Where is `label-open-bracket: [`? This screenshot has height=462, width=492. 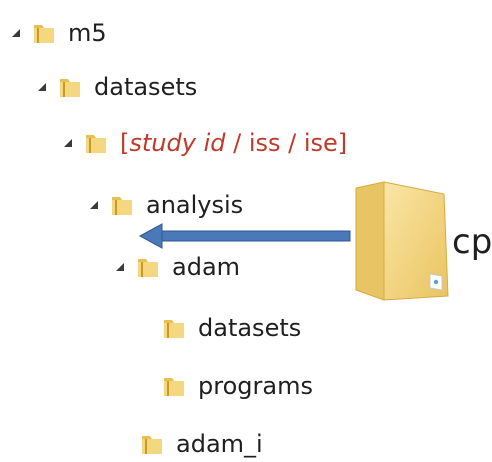
label-open-bracket: [ is located at coordinates (125, 143).